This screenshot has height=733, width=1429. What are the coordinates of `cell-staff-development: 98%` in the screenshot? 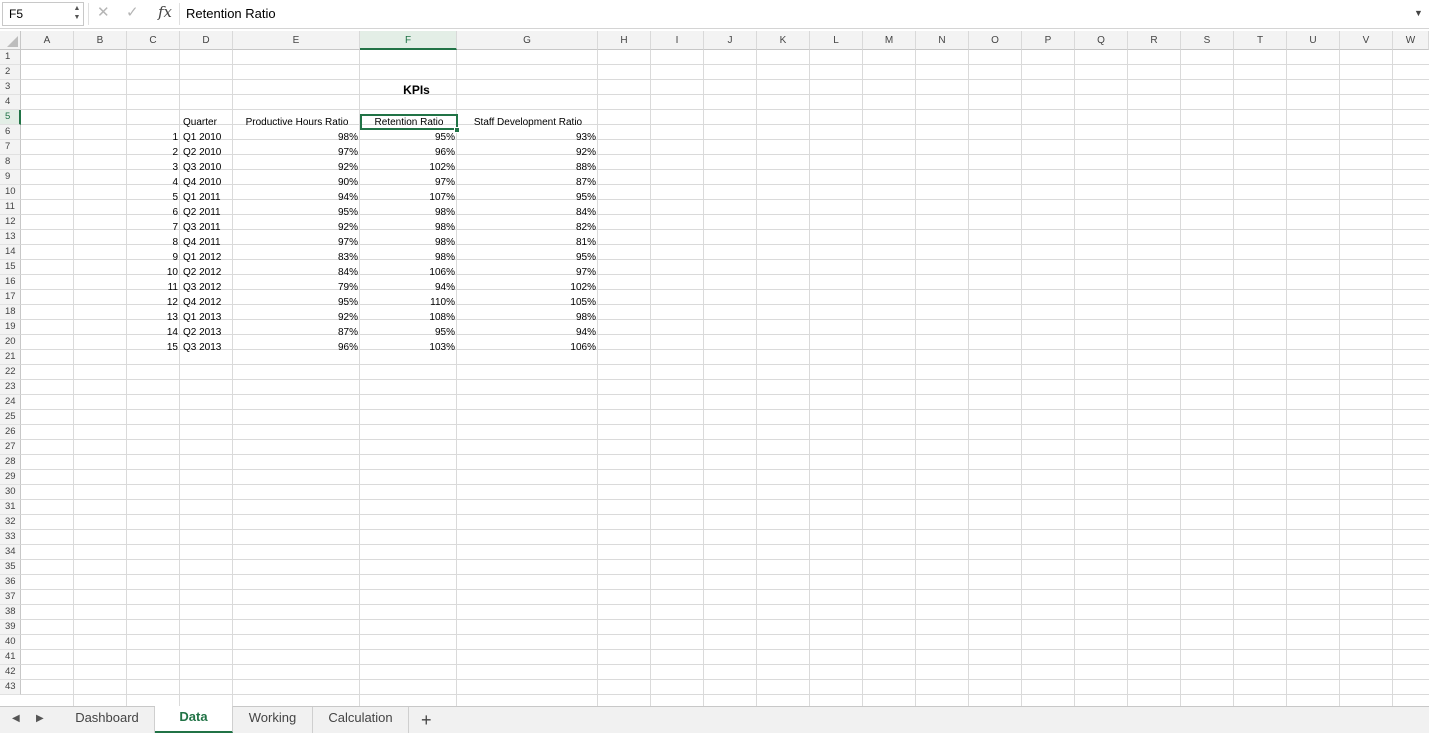 It's located at (528, 317).